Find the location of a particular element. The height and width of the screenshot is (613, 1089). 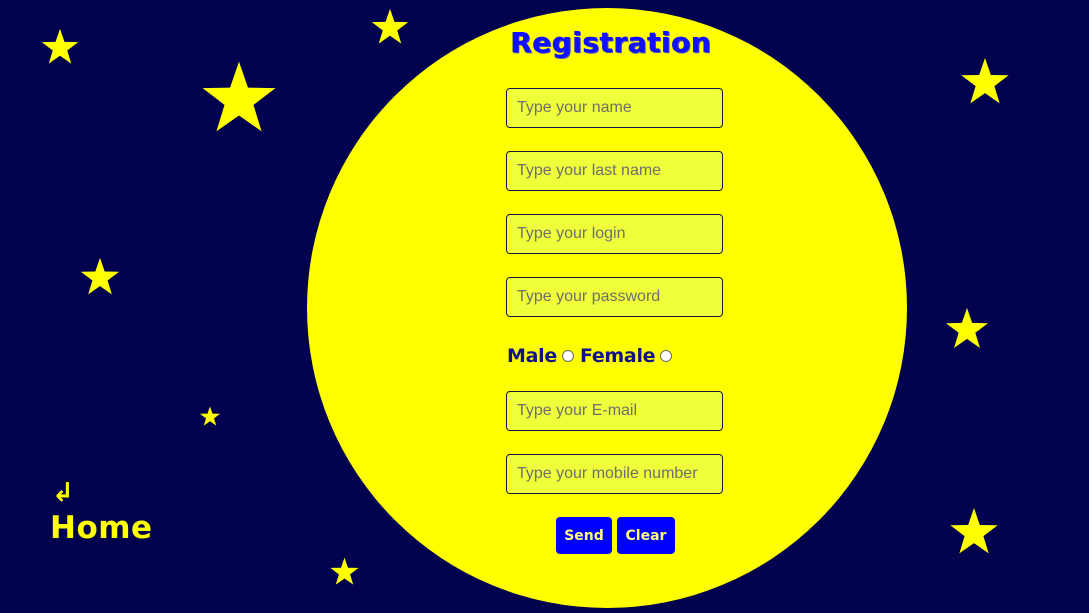

female-radio is located at coordinates (666, 356).